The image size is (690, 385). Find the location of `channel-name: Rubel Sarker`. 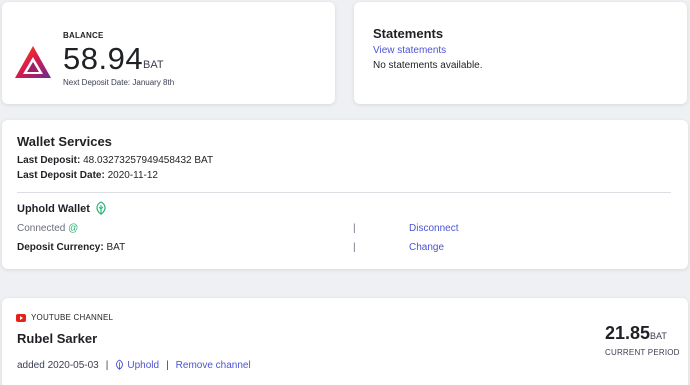

channel-name: Rubel Sarker is located at coordinates (57, 338).